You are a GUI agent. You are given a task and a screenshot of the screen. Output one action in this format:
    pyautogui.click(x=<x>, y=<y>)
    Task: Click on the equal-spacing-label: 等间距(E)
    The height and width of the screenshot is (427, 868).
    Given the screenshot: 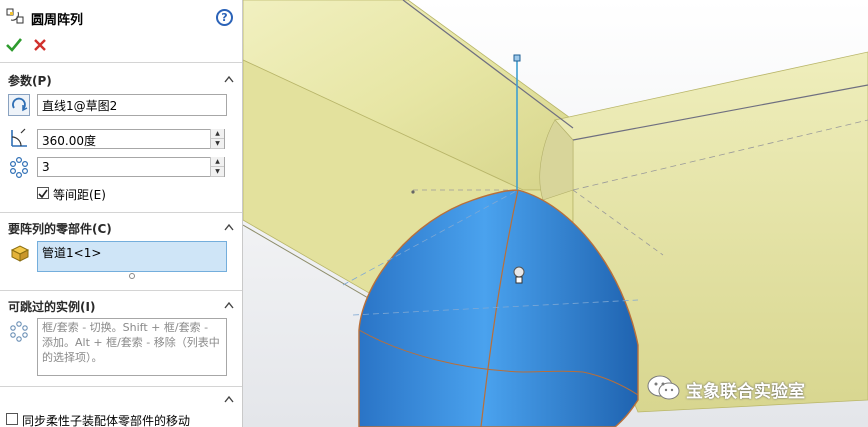 What is the action you would take?
    pyautogui.click(x=79, y=195)
    